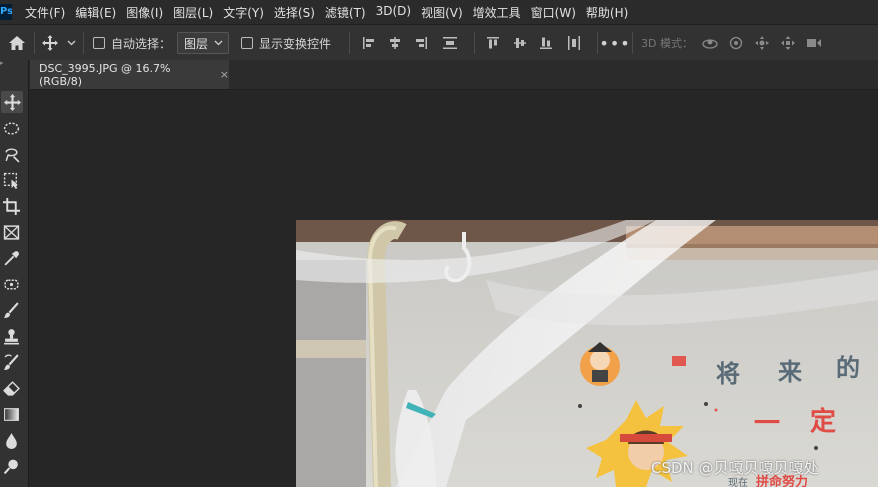  Describe the element at coordinates (710, 43) in the screenshot. I see `orbit-3d-icon` at that location.